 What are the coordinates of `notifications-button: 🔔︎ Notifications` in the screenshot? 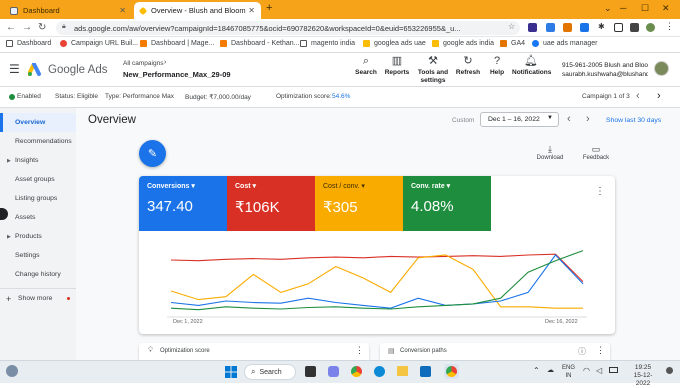 It's located at (531, 66).